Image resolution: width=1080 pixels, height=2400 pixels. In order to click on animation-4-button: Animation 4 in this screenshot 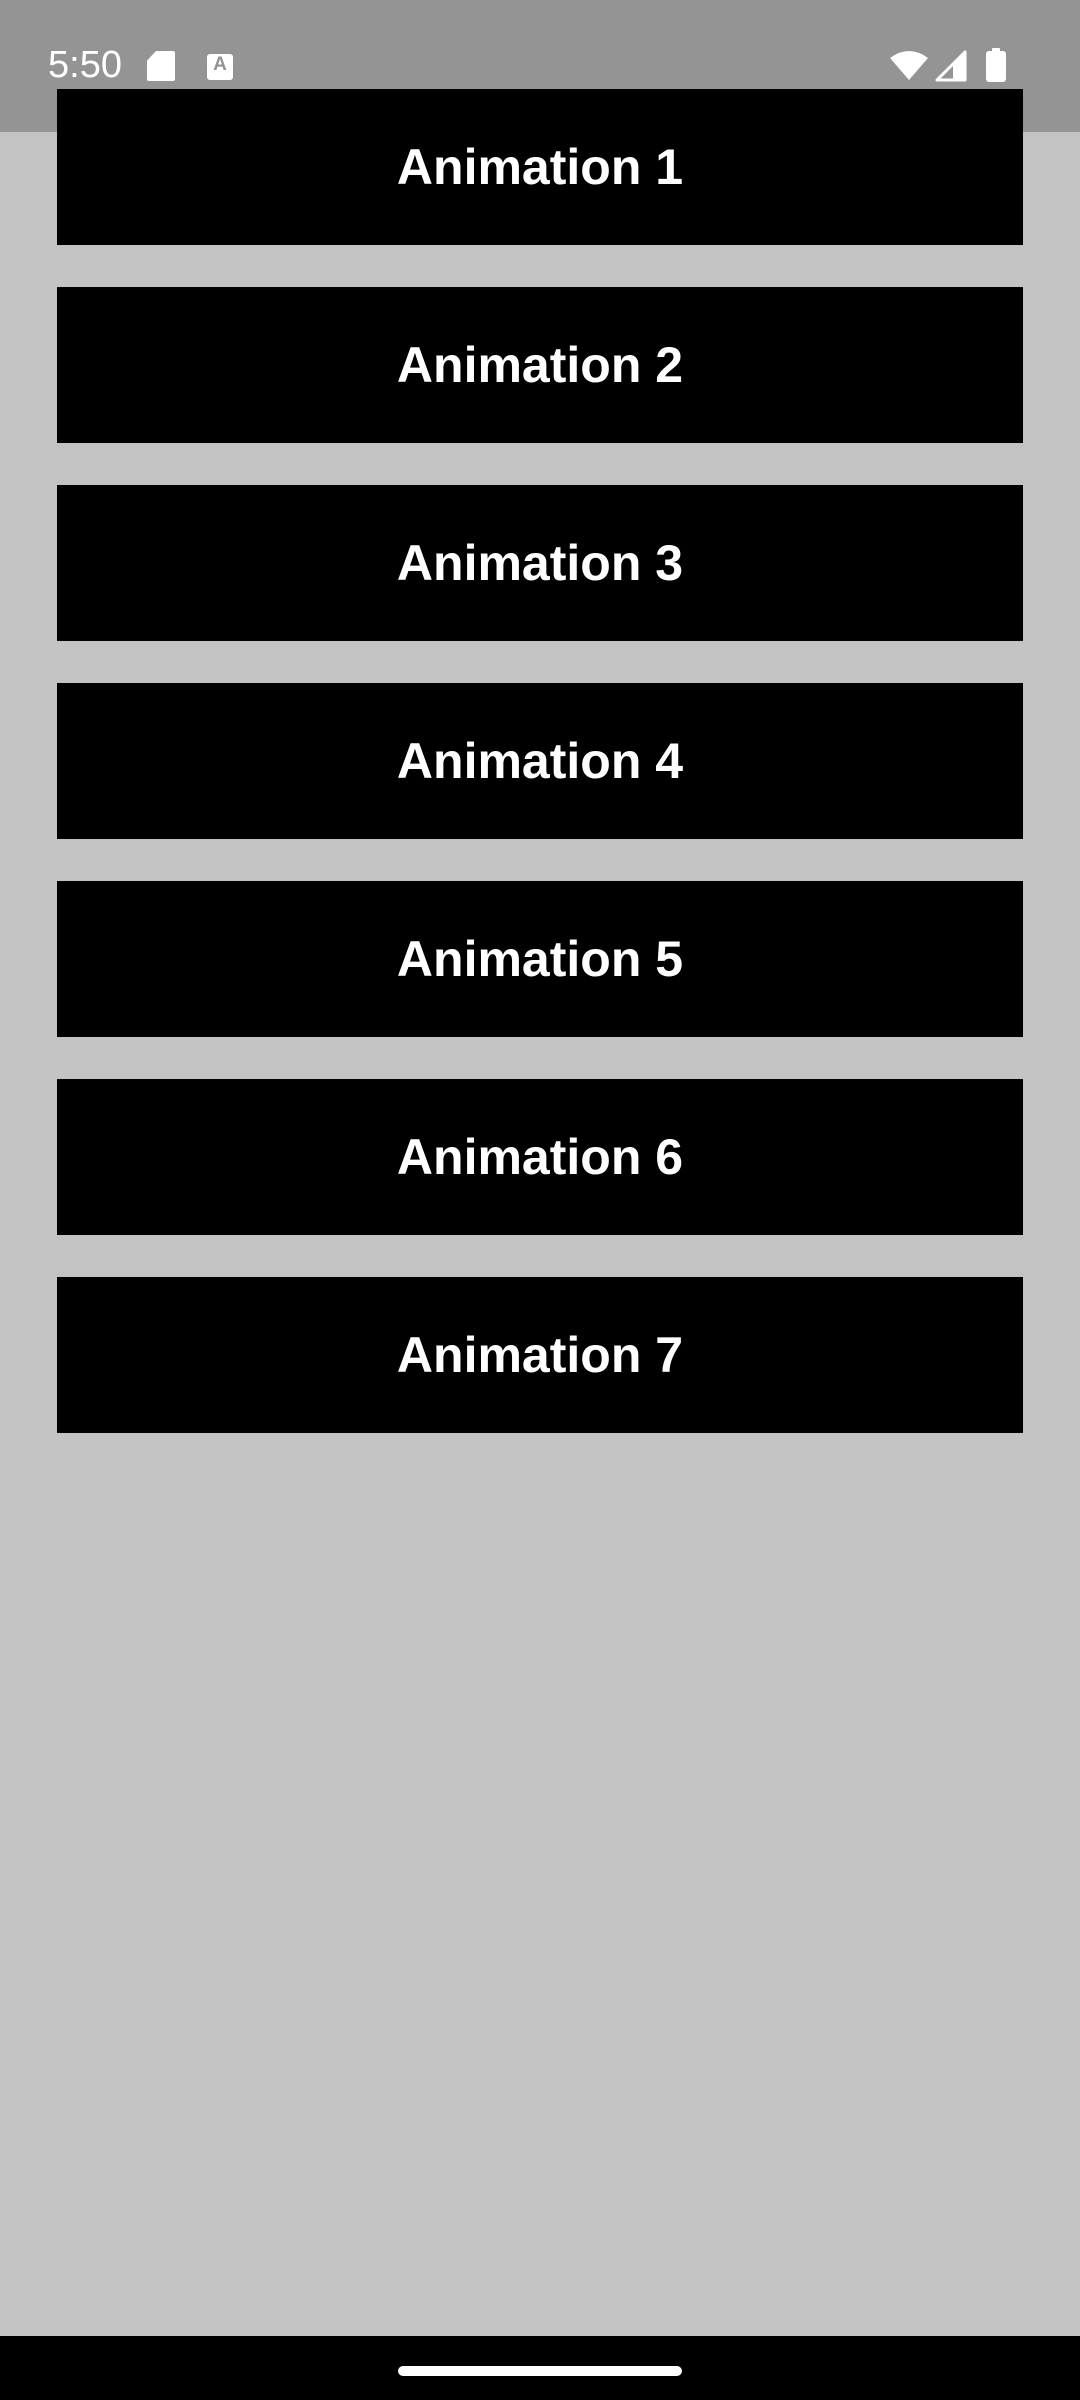, I will do `click(540, 761)`.